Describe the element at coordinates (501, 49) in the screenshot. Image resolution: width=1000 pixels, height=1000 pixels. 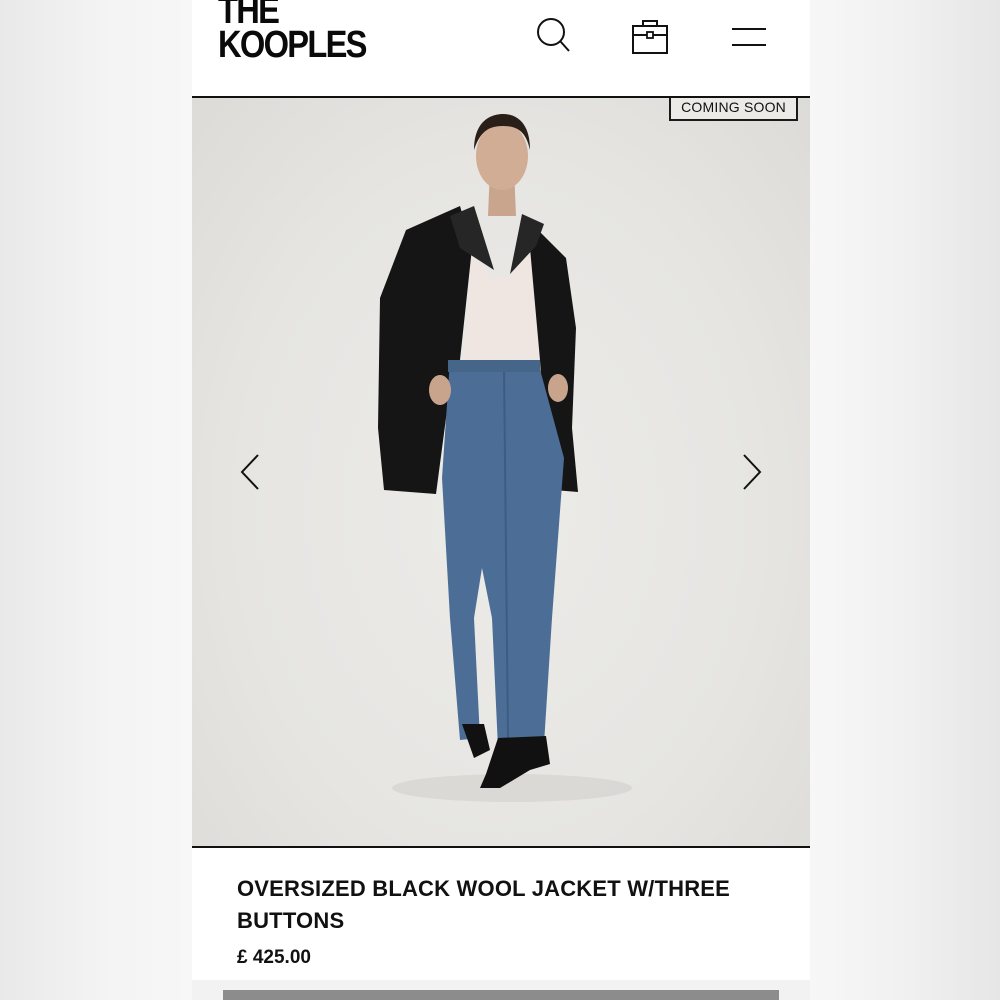
I see `site-header: THE KOOPLES` at that location.